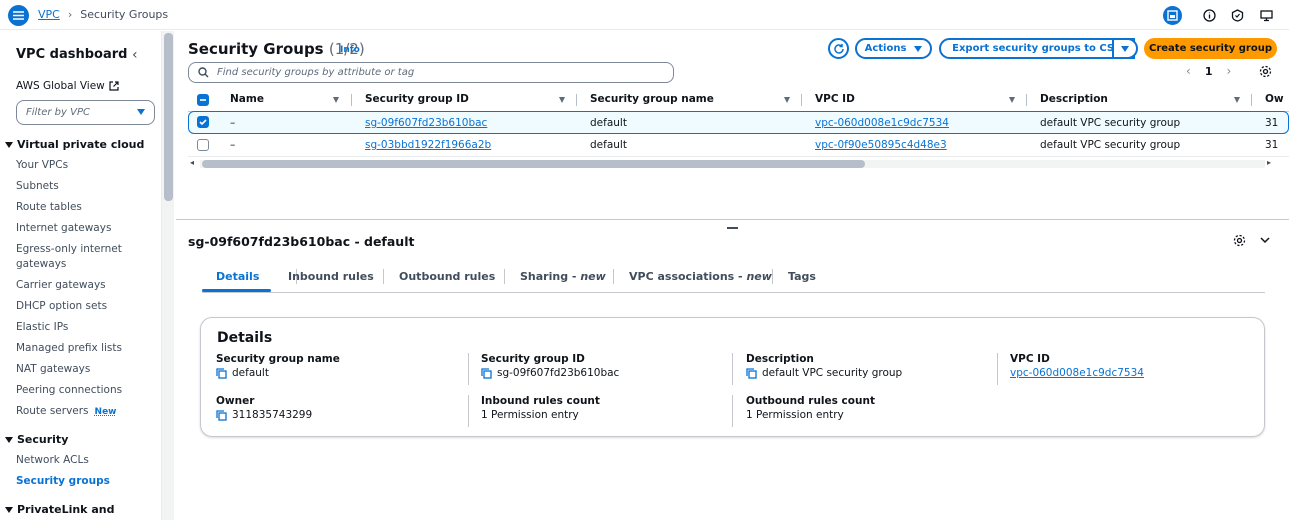 This screenshot has width=1289, height=520. What do you see at coordinates (426, 123) in the screenshot?
I see `cell-sg-id-link: sg-09f607fd23b610bac` at bounding box center [426, 123].